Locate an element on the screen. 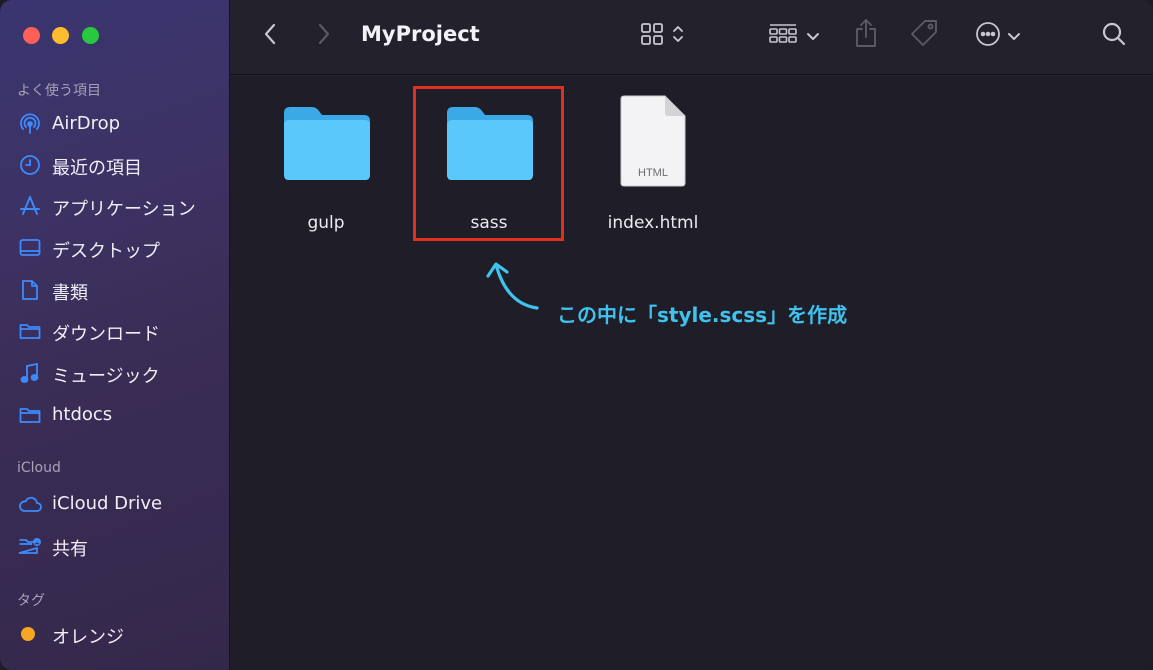  icon-grid-view-icon is located at coordinates (652, 36).